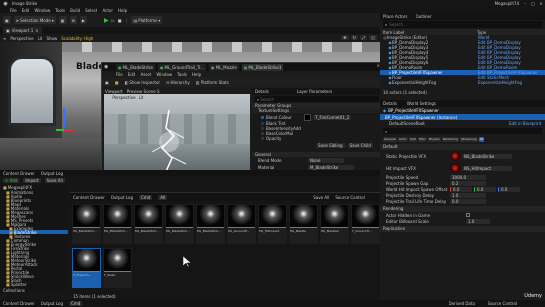  What do you see at coordinates (326, 160) in the screenshot?
I see `blend-mode-dropdown: None` at bounding box center [326, 160].